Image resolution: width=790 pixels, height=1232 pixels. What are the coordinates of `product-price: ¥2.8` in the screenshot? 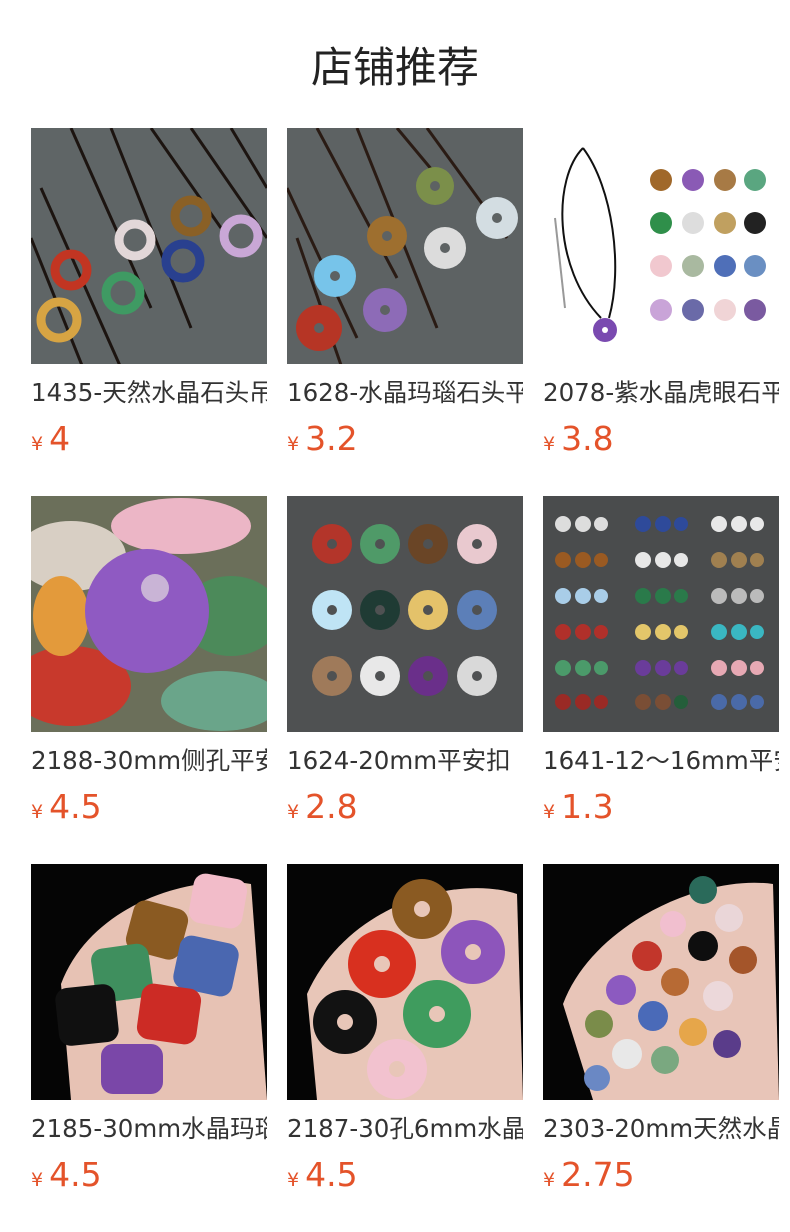 It's located at (405, 807).